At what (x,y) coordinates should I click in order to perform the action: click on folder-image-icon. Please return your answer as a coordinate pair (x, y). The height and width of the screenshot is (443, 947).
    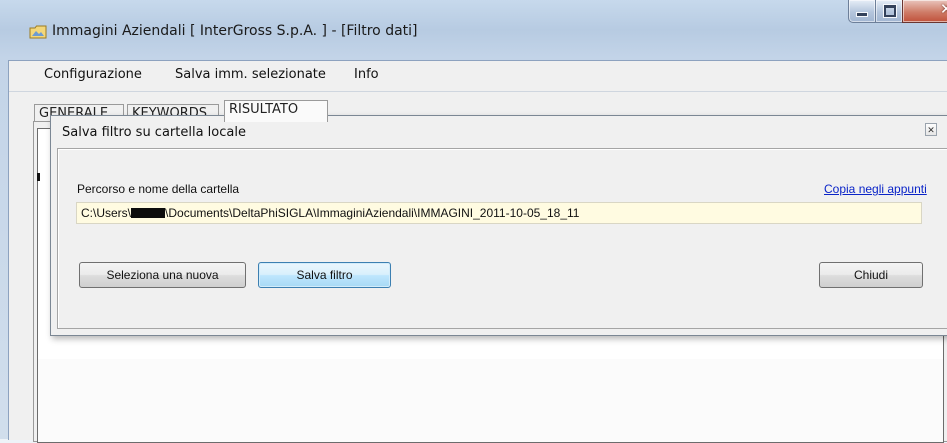
    Looking at the image, I should click on (38, 32).